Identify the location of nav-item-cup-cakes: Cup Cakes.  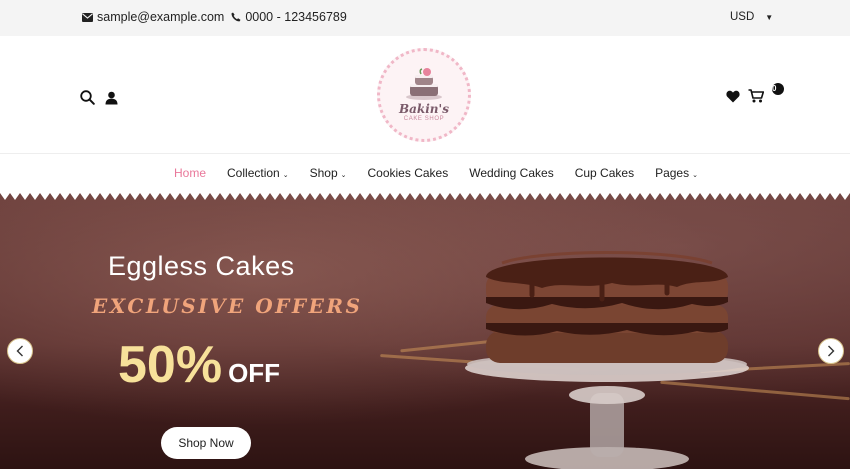
(604, 173).